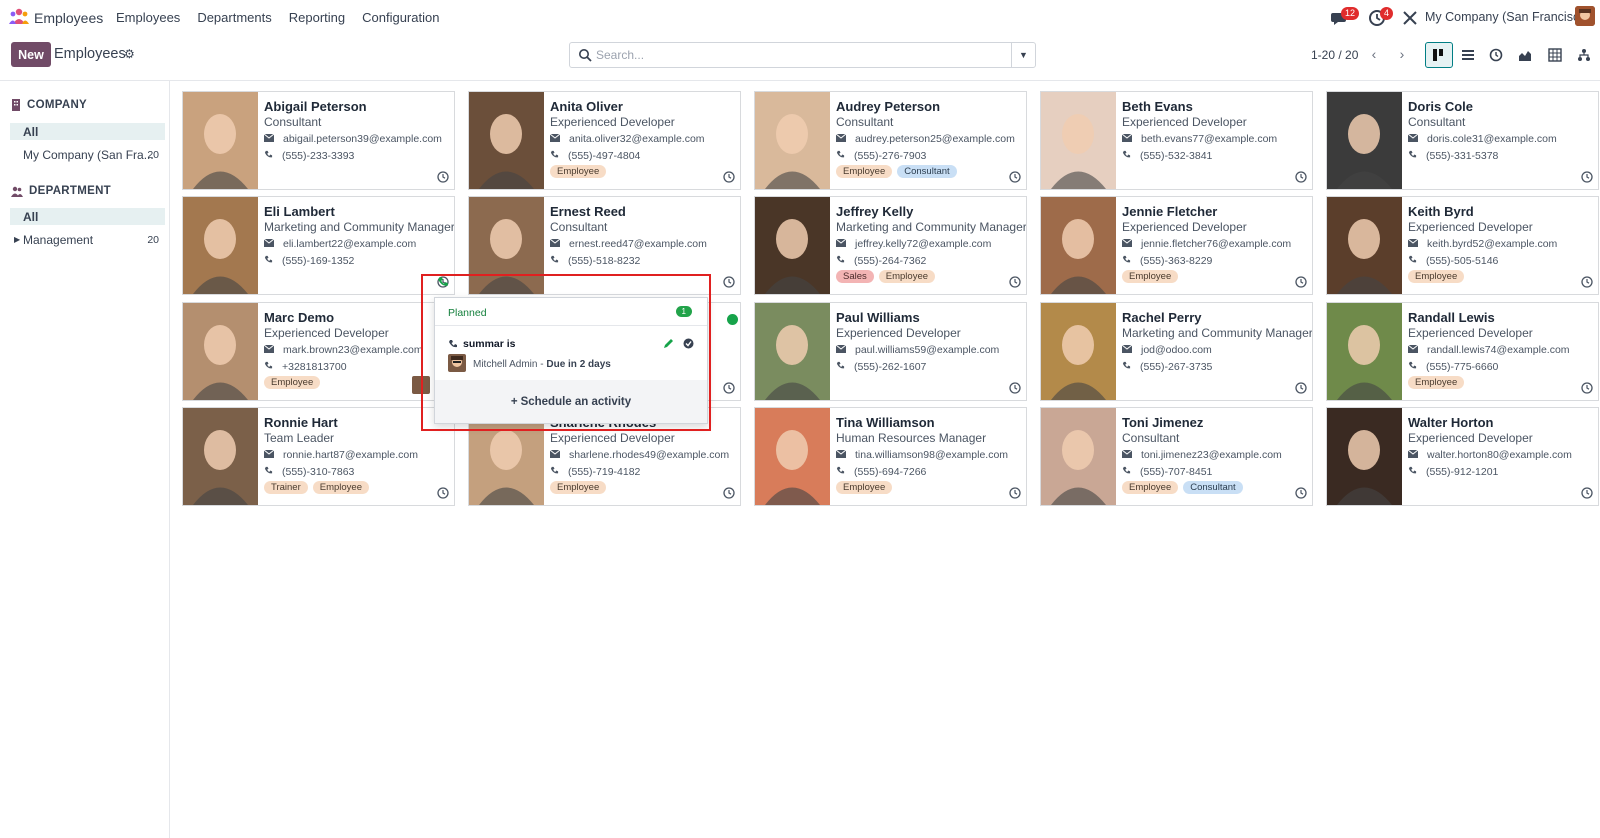 The image size is (1600, 838). Describe the element at coordinates (421, 385) in the screenshot. I see `manager-avatar` at that location.